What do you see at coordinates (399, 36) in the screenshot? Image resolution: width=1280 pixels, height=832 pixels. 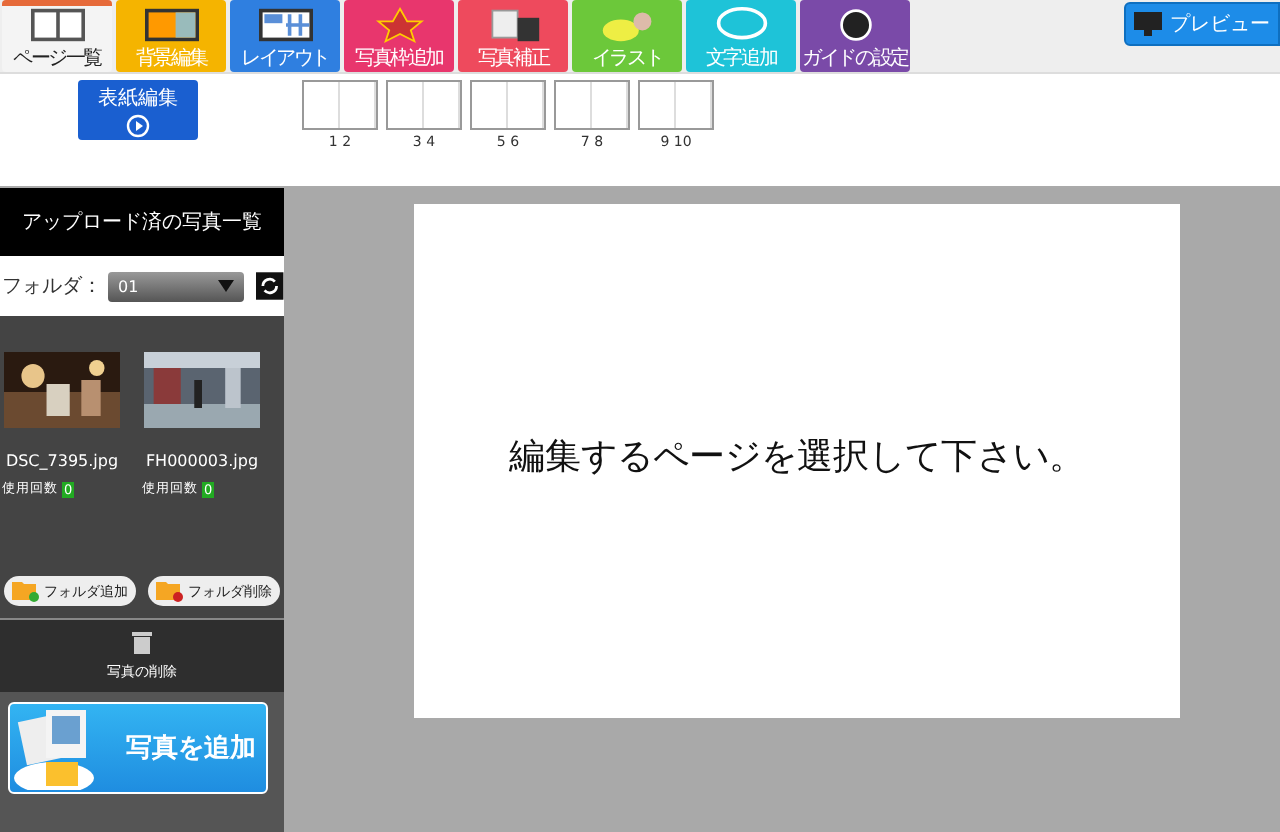 I see `tool-tab: 写真枠追加` at bounding box center [399, 36].